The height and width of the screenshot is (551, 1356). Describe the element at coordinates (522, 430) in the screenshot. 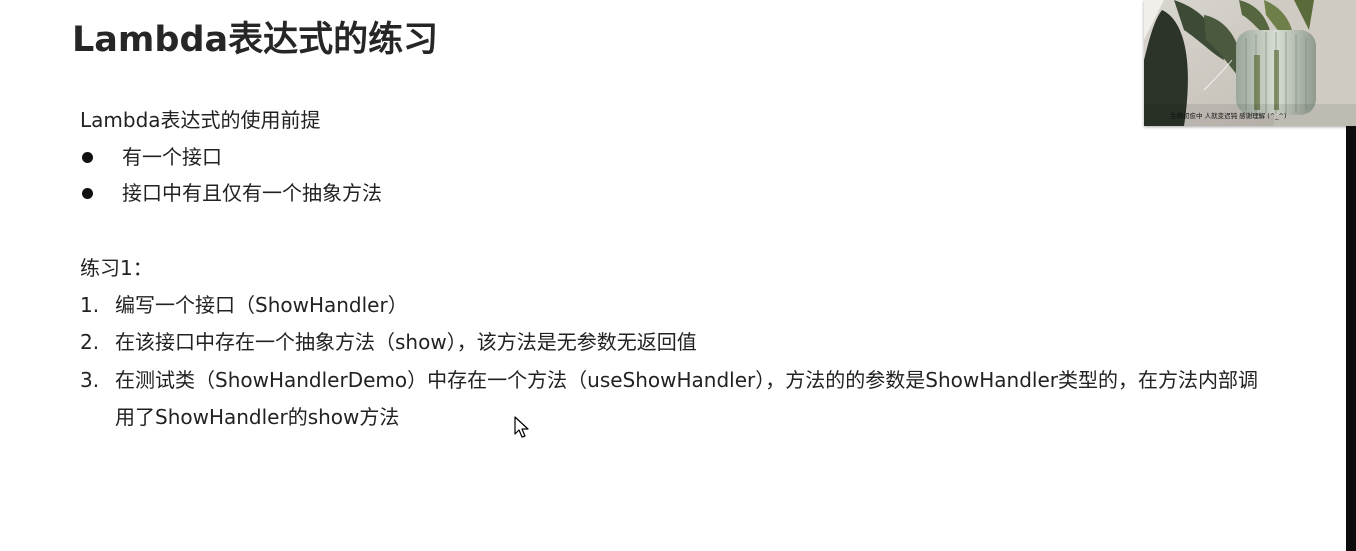

I see `mouse-cursor-icon` at that location.